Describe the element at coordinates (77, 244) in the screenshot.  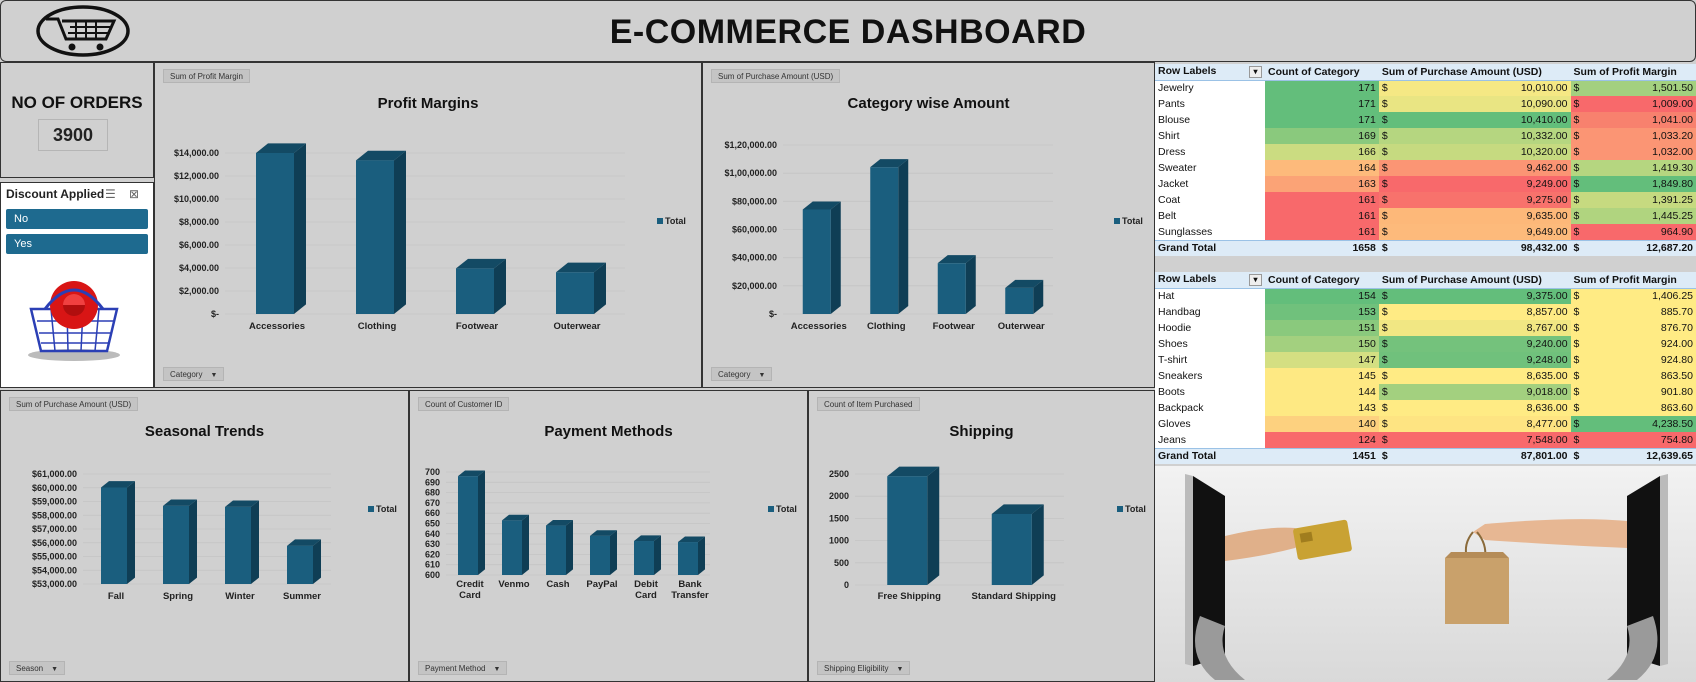
I see `slicer-item-yes: Yes` at that location.